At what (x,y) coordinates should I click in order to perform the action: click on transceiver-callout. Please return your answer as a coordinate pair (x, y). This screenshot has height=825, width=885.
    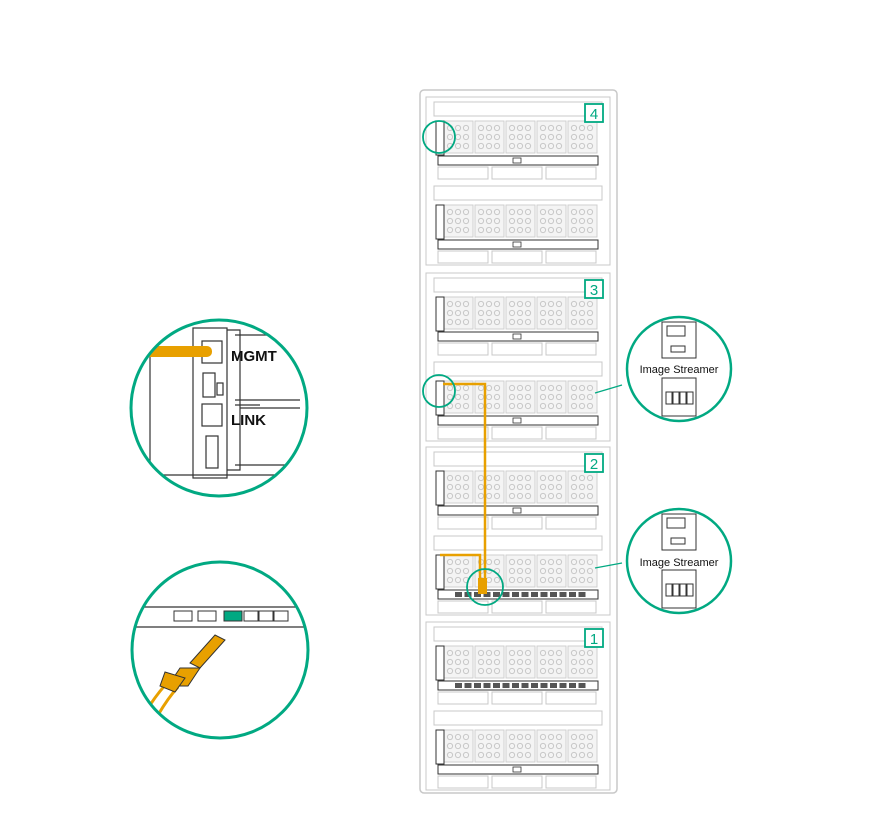
    Looking at the image, I should click on (220, 650).